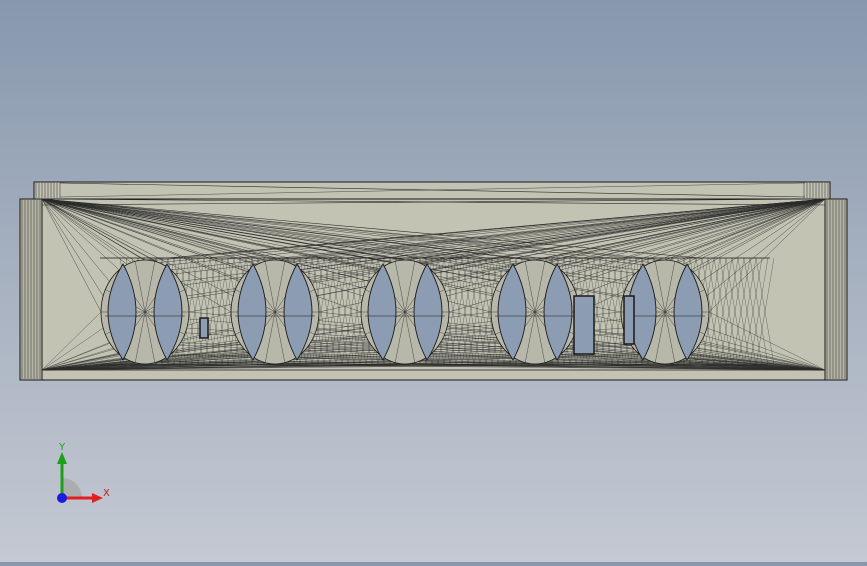 Image resolution: width=867 pixels, height=566 pixels. What do you see at coordinates (97, 498) in the screenshot?
I see `x-axis-arrowhead` at bounding box center [97, 498].